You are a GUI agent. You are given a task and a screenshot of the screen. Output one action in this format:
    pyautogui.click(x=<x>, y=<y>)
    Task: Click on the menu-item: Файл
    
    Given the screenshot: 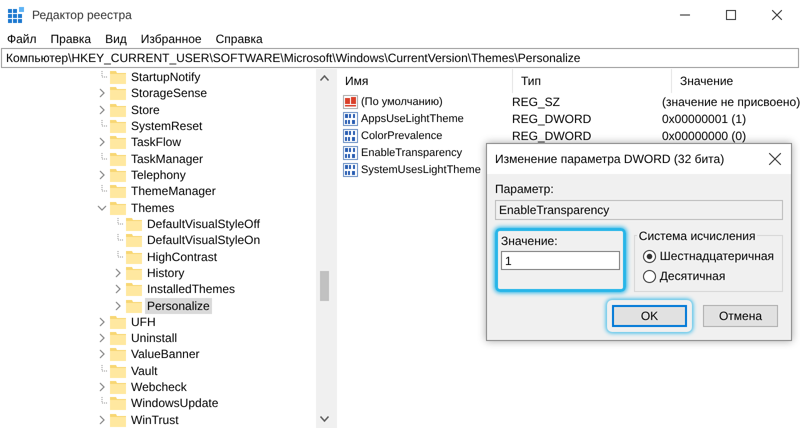 What is the action you would take?
    pyautogui.click(x=22, y=39)
    